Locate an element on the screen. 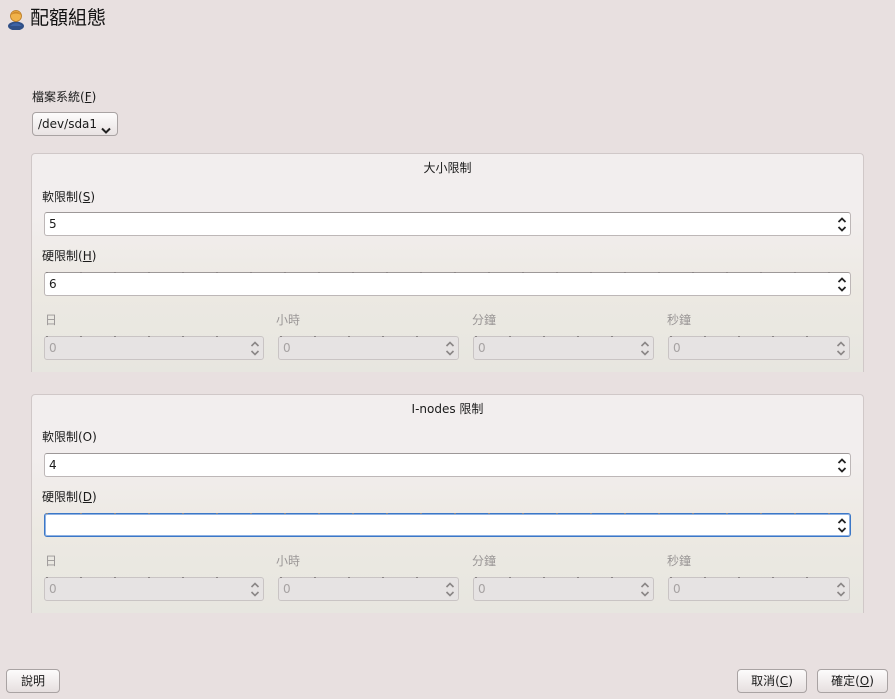  filesystem-select: /dev/sda1 is located at coordinates (75, 124).